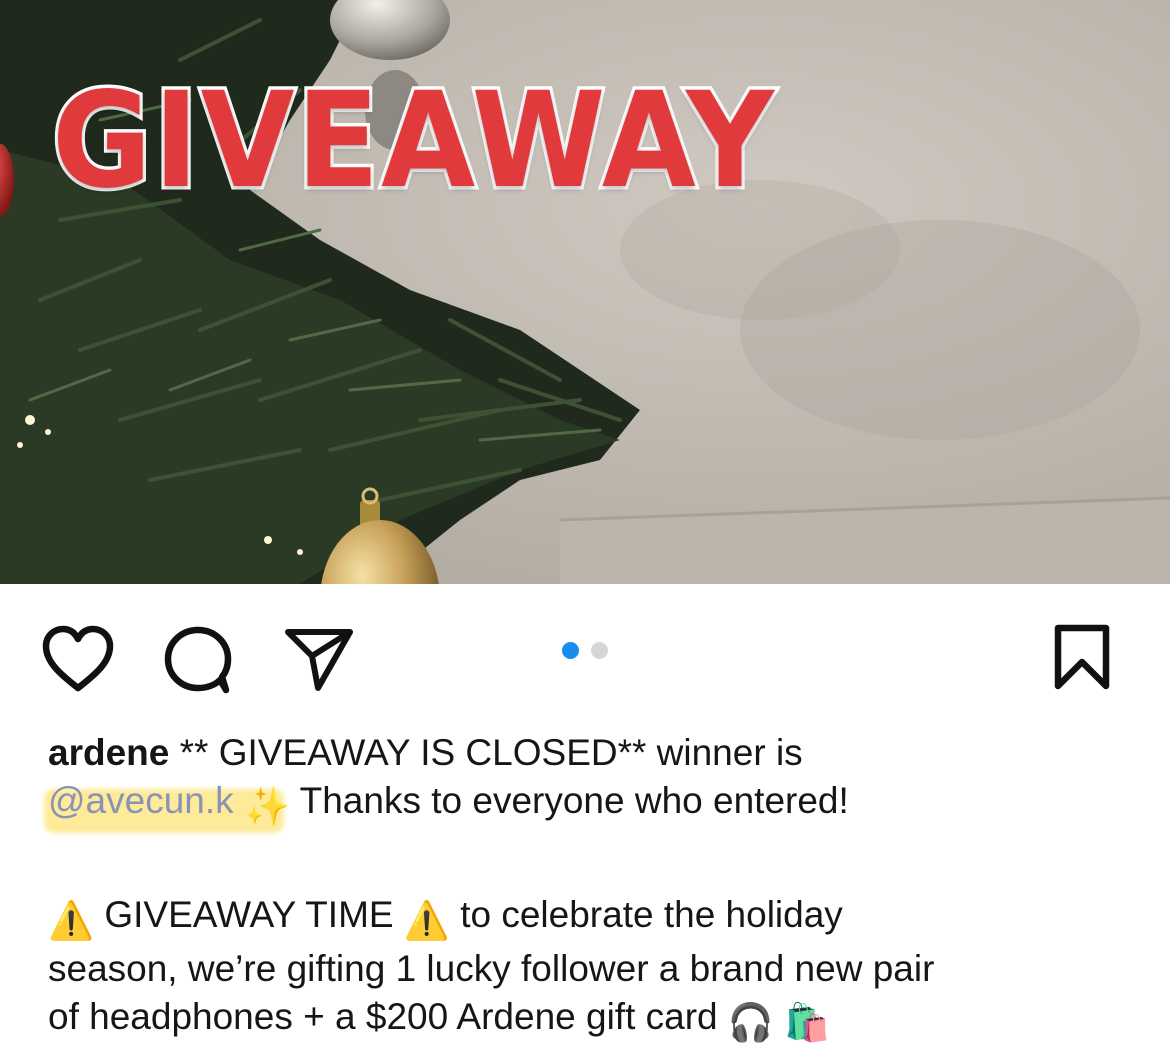  I want to click on caption-line-1: ardene ** GIVEAWAY IS CLOSED** winner is, so click(593, 753).